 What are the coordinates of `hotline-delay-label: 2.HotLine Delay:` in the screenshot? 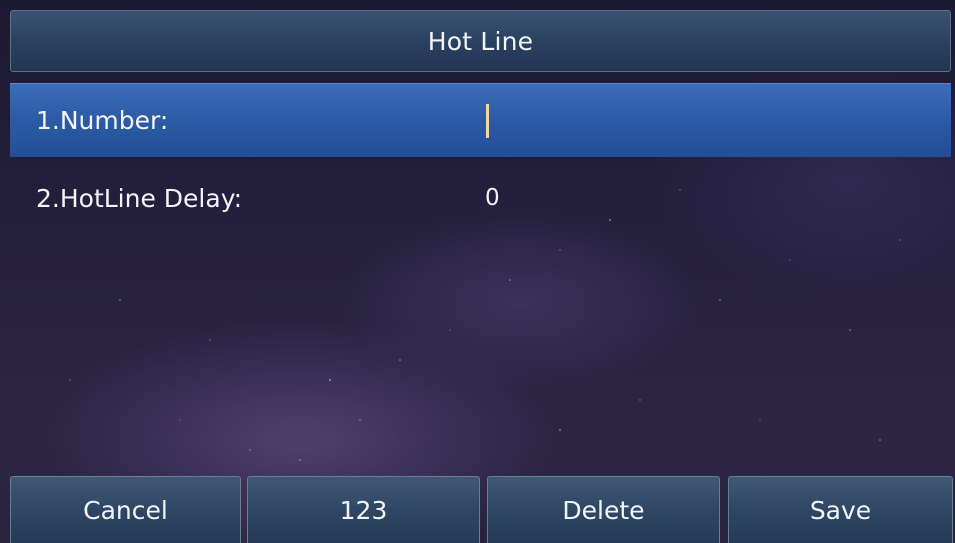 It's located at (139, 198).